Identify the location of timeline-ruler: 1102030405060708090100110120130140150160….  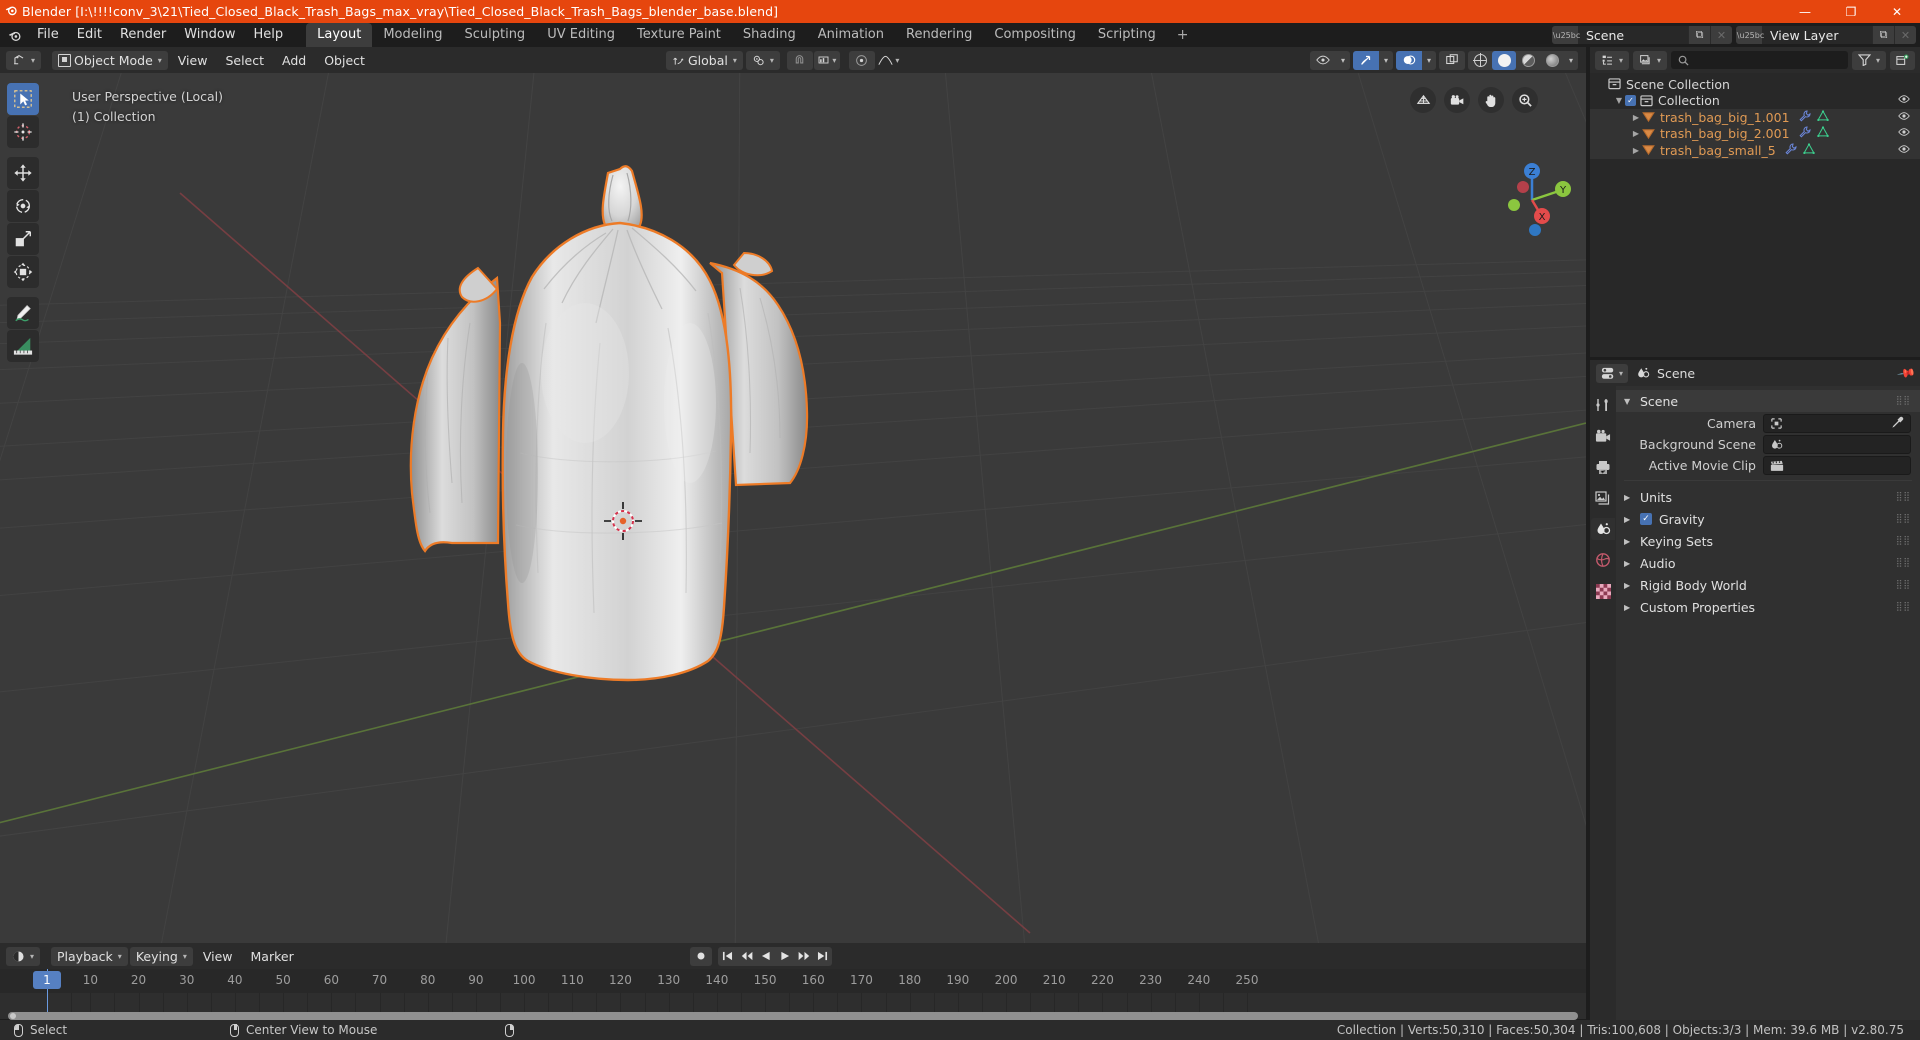
(793, 981).